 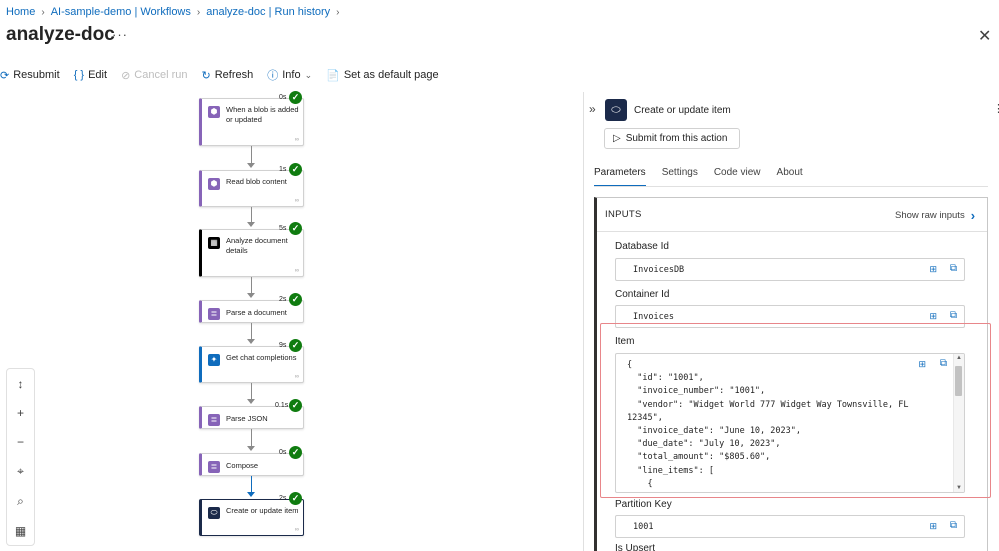 What do you see at coordinates (20, 471) in the screenshot?
I see `center-icon: ⌖` at bounding box center [20, 471].